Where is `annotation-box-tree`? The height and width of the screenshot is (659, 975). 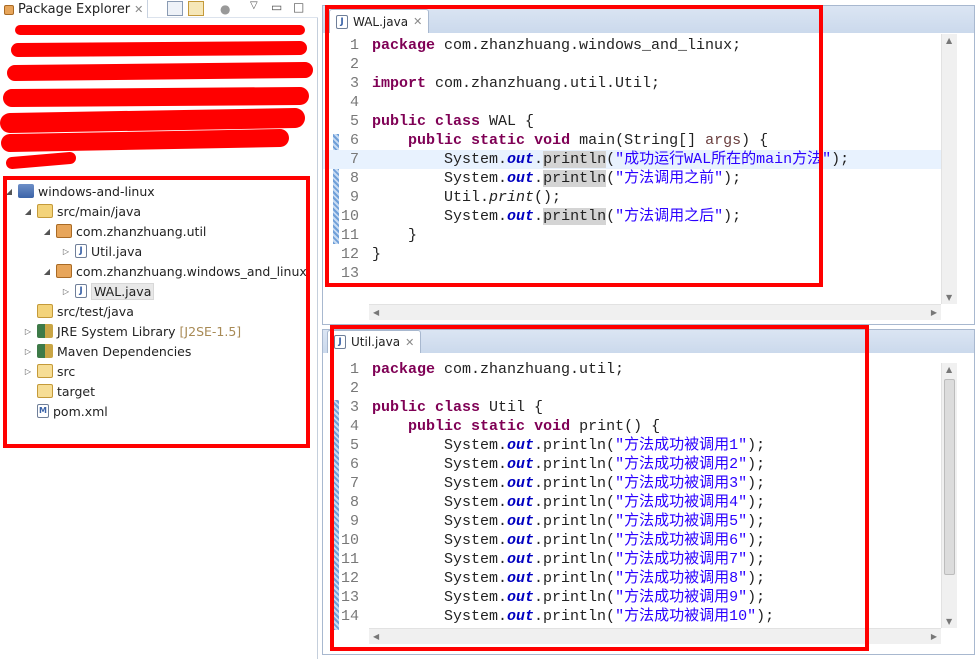 annotation-box-tree is located at coordinates (156, 312).